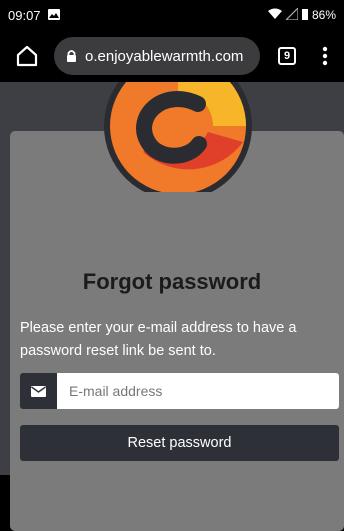 This screenshot has width=344, height=531. I want to click on home-icon, so click(27, 56).